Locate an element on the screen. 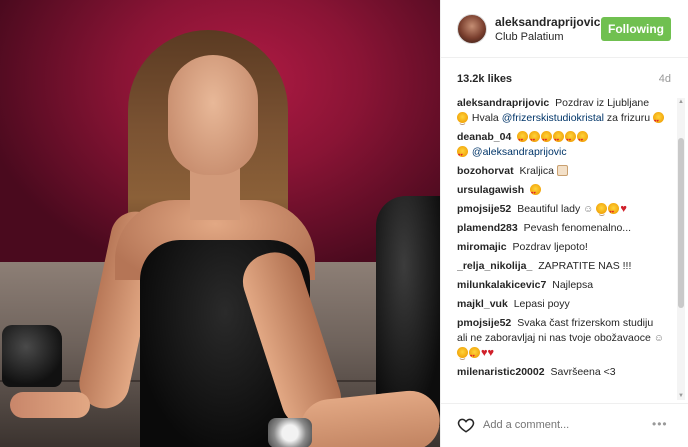 The image size is (688, 447). comment-item: majkl_vuk Lepasi poyy is located at coordinates (561, 304).